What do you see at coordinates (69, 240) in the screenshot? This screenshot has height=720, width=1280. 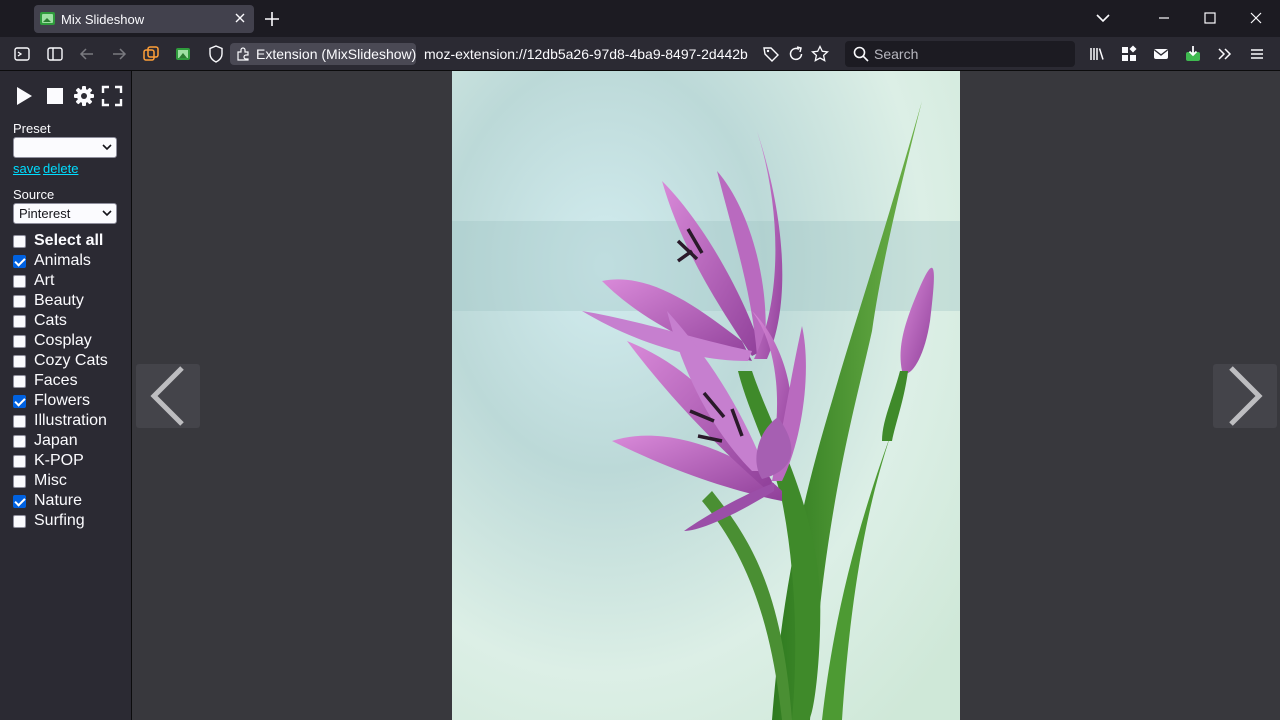 I see `select-all-label: Select all` at bounding box center [69, 240].